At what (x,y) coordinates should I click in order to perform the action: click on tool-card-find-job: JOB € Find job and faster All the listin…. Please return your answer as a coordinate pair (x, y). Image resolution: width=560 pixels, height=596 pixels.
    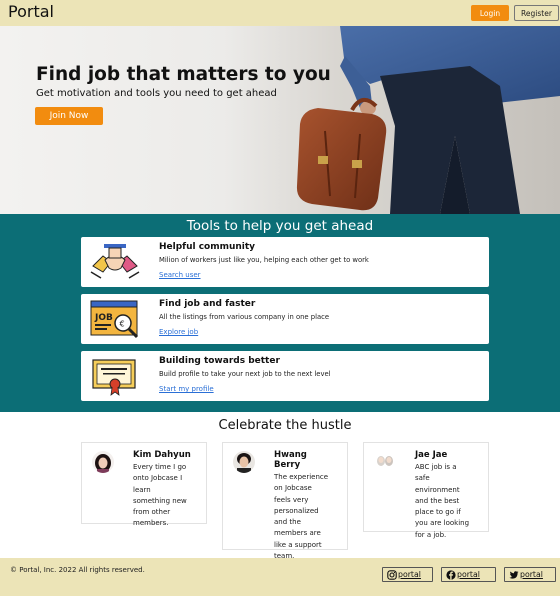
    Looking at the image, I should click on (285, 319).